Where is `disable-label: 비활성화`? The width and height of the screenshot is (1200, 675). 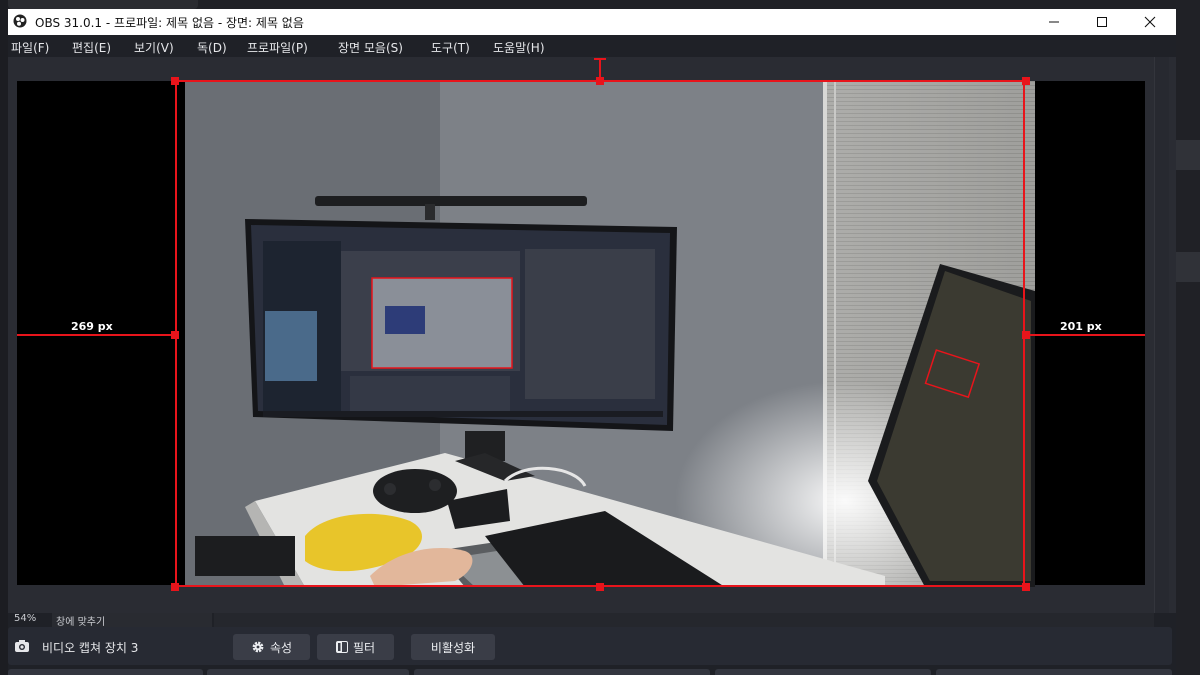 disable-label: 비활성화 is located at coordinates (453, 647).